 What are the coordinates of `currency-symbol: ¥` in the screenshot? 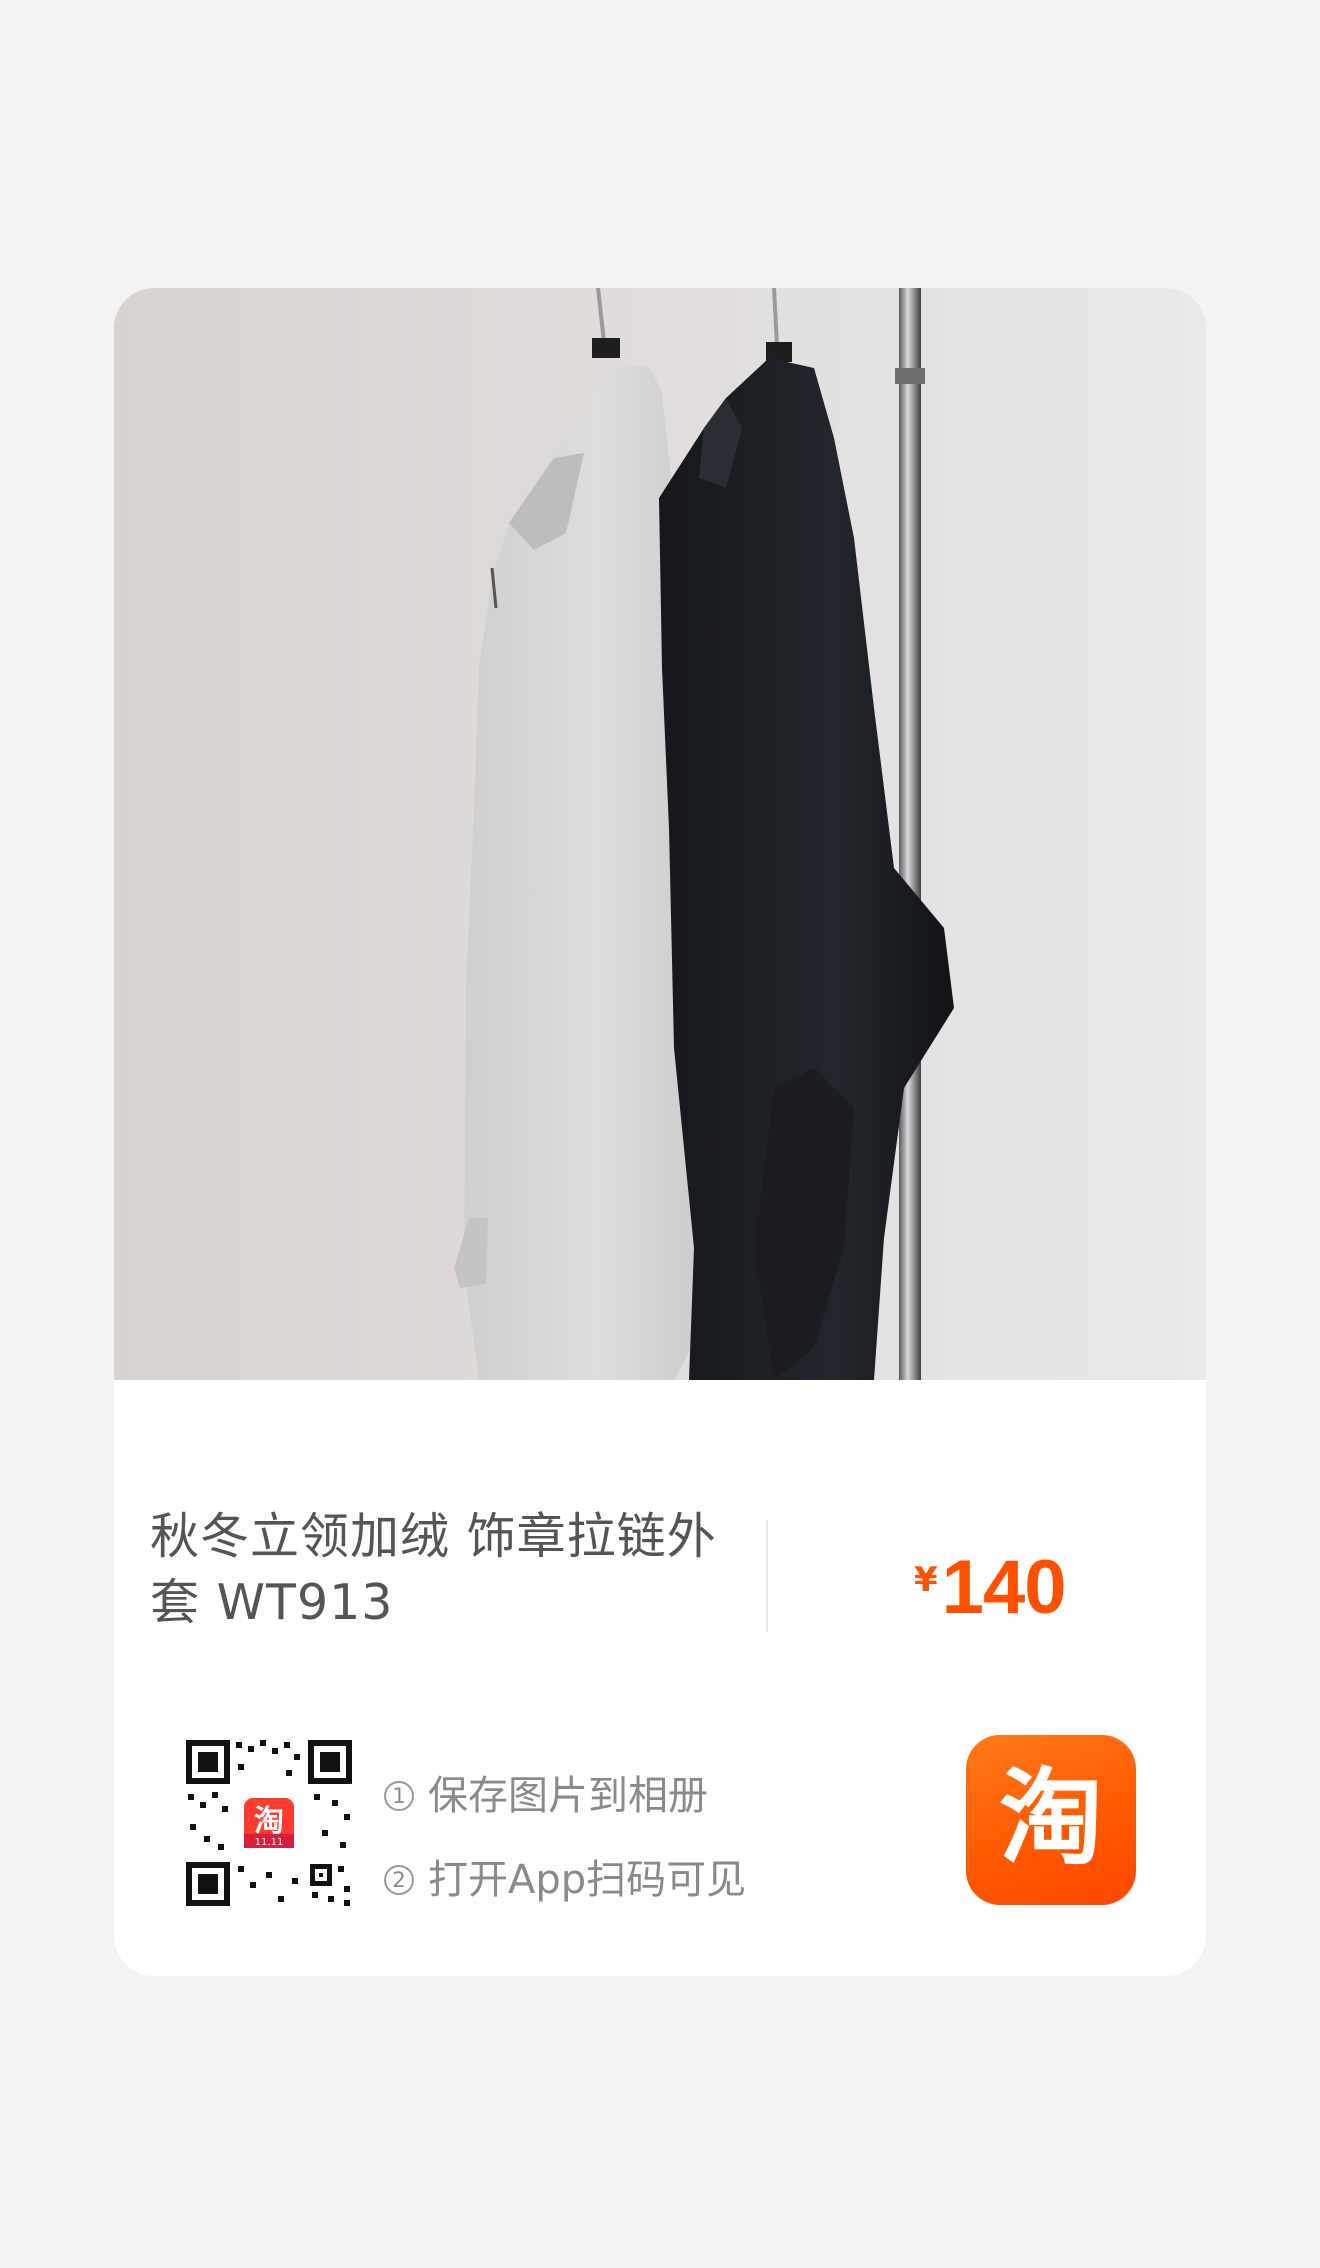 It's located at (926, 1580).